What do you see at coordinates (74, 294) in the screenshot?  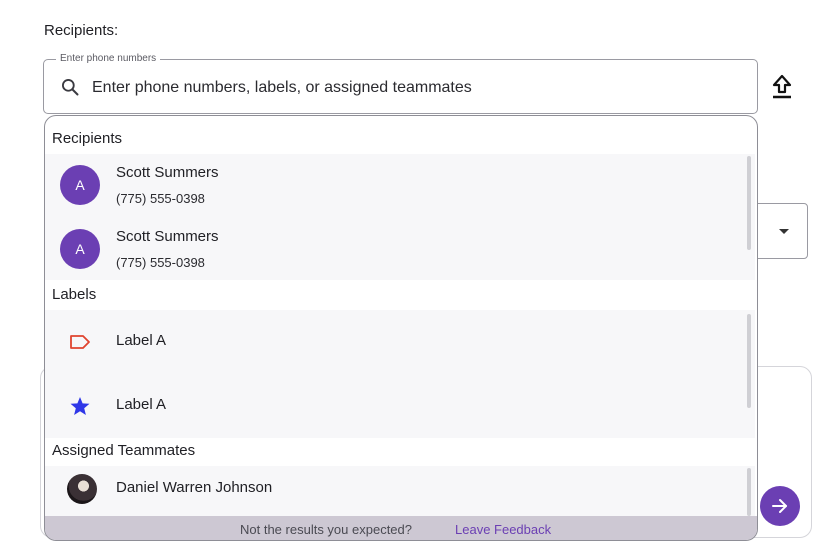 I see `group-title-labels: Labels` at bounding box center [74, 294].